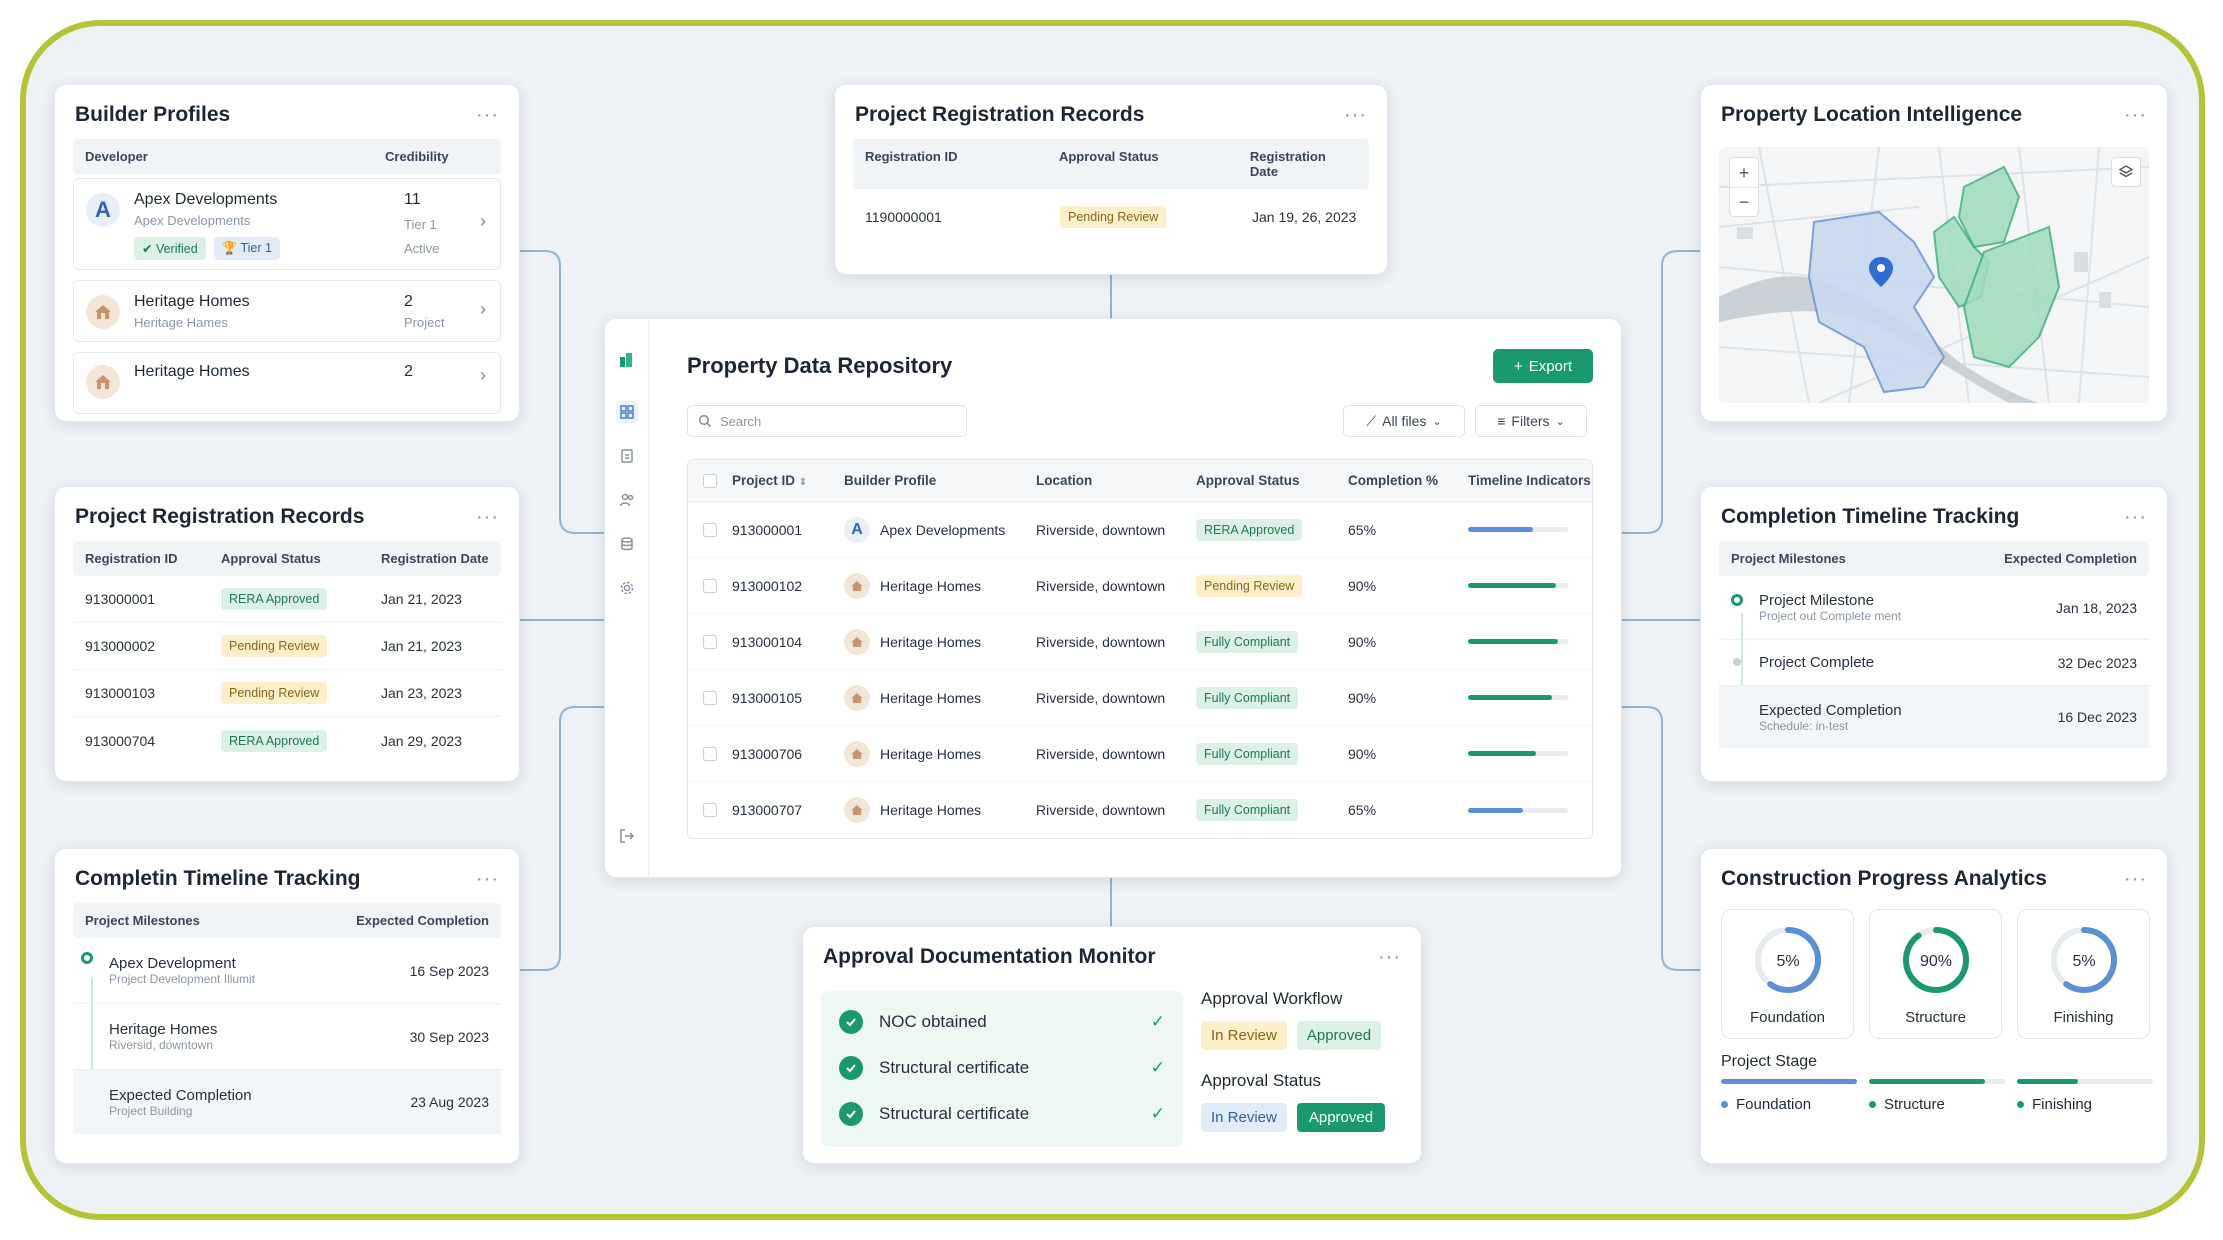 The width and height of the screenshot is (2223, 1240). I want to click on export-button: + Export, so click(1543, 366).